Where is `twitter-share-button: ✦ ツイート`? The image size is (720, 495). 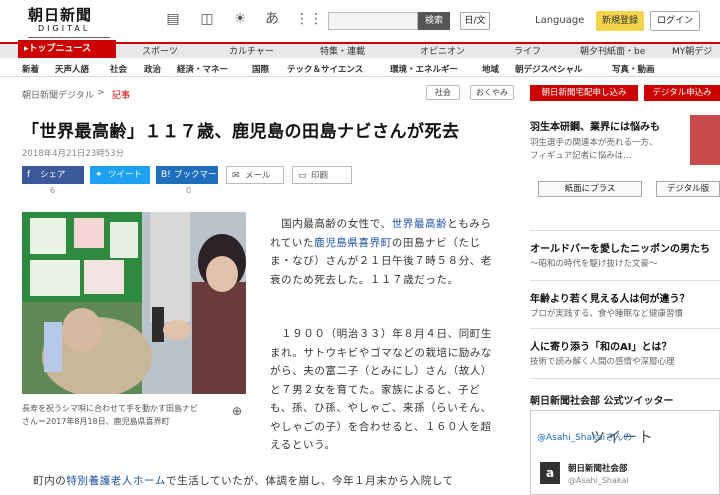 twitter-share-button: ✦ ツイート is located at coordinates (120, 175).